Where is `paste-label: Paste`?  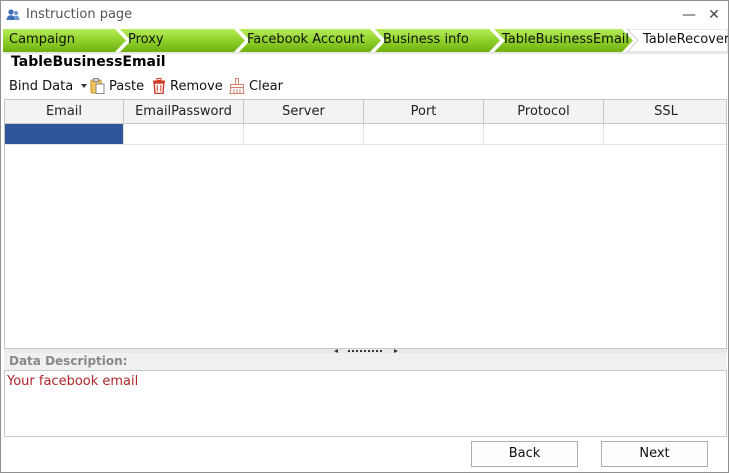 paste-label: Paste is located at coordinates (127, 86).